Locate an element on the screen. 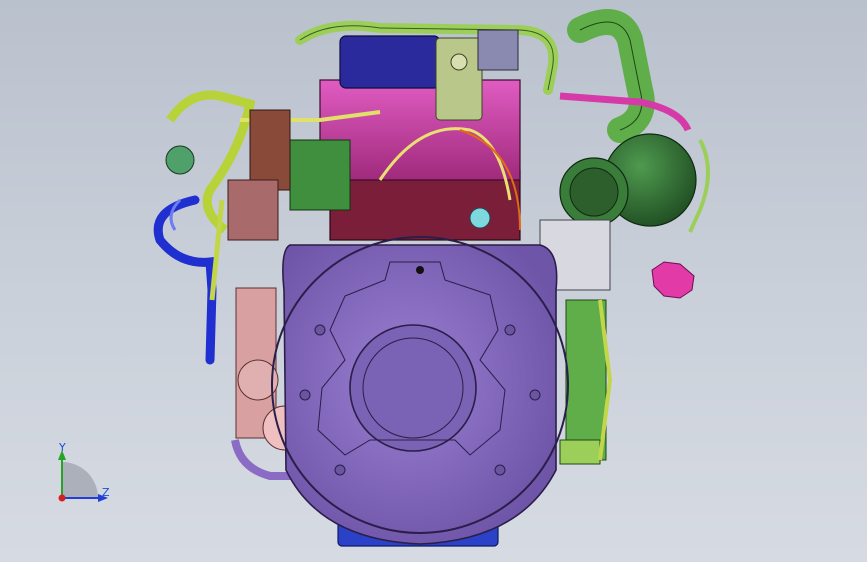 This screenshot has width=867, height=562. sensor-port is located at coordinates (480, 218).